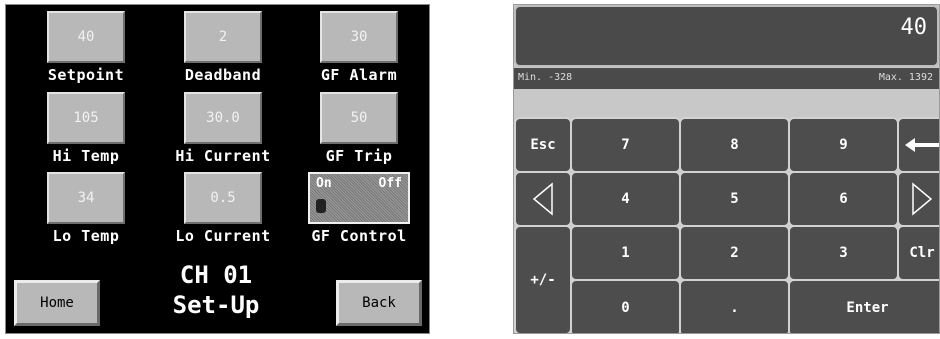 The height and width of the screenshot is (339, 940). What do you see at coordinates (359, 37) in the screenshot?
I see `gf-alarm-value-button: 30` at bounding box center [359, 37].